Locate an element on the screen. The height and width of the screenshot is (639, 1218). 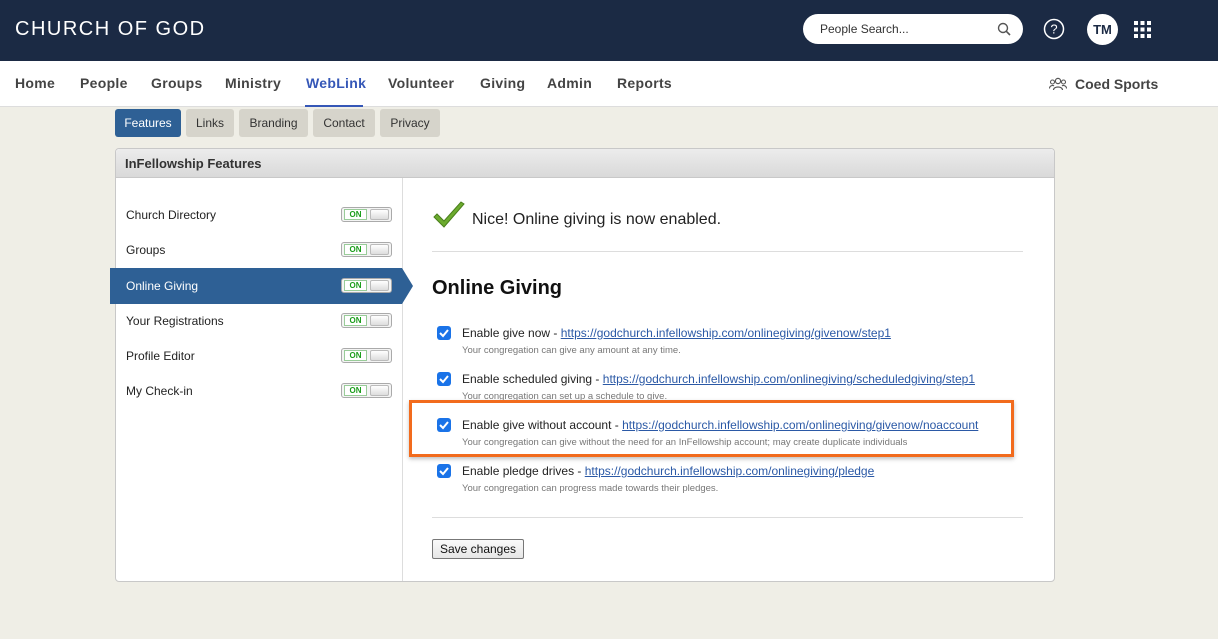
group-icon is located at coordinates (1058, 84).